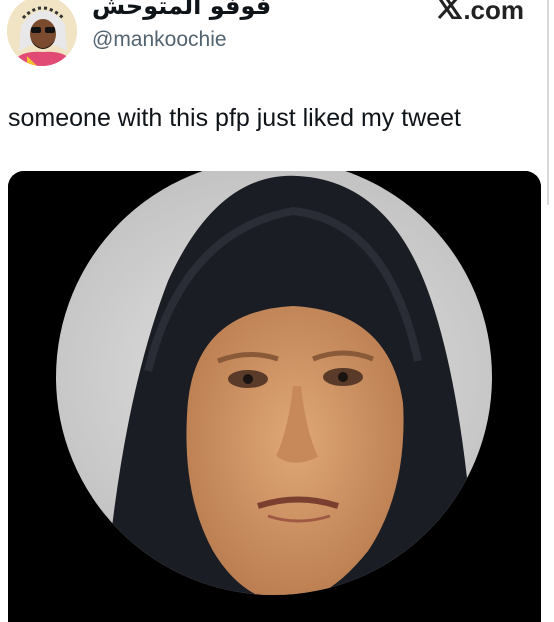  What do you see at coordinates (548, 102) in the screenshot?
I see `divider` at bounding box center [548, 102].